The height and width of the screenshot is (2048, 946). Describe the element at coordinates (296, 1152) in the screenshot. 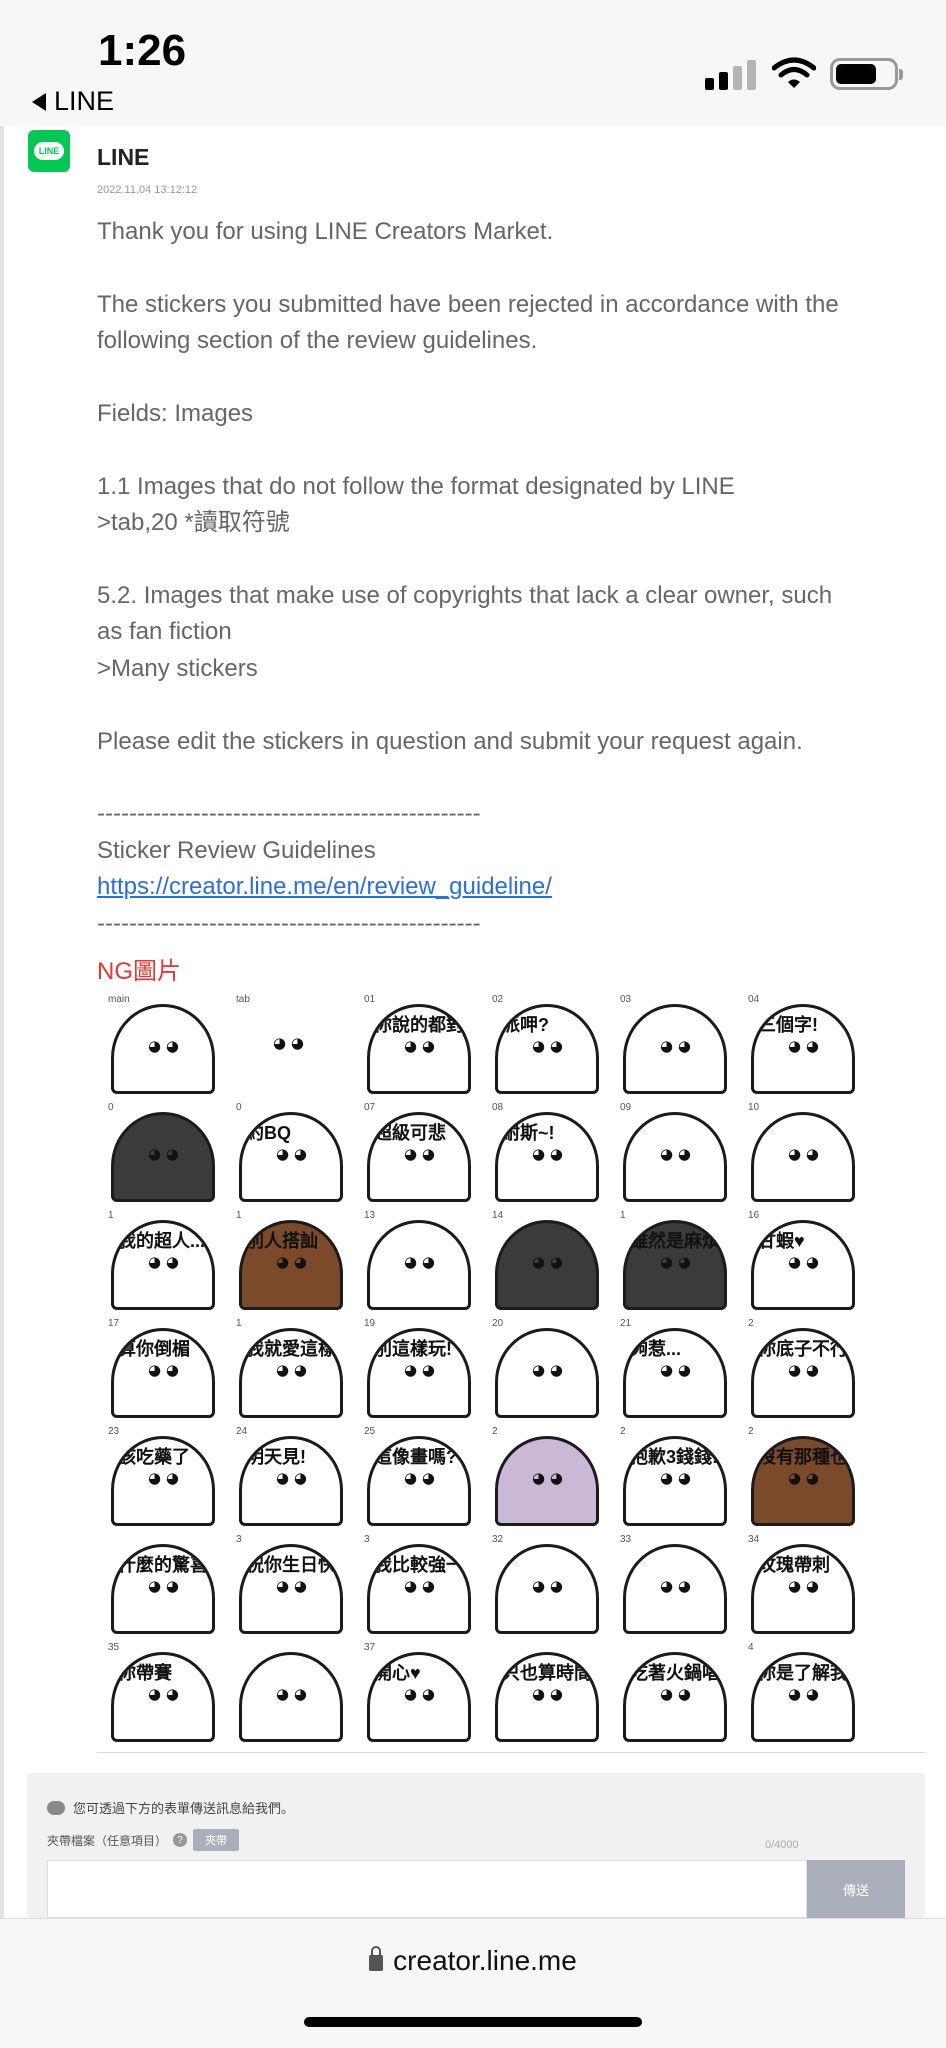

I see `sticker-cell: 0 ◕ ◕ 約BQ` at that location.